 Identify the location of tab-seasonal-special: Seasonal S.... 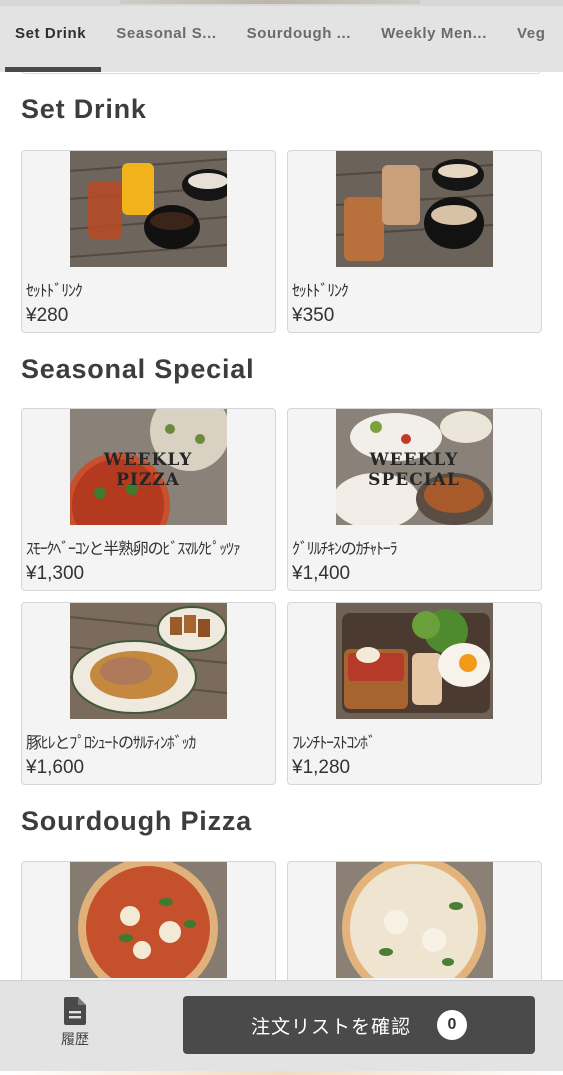
(166, 39).